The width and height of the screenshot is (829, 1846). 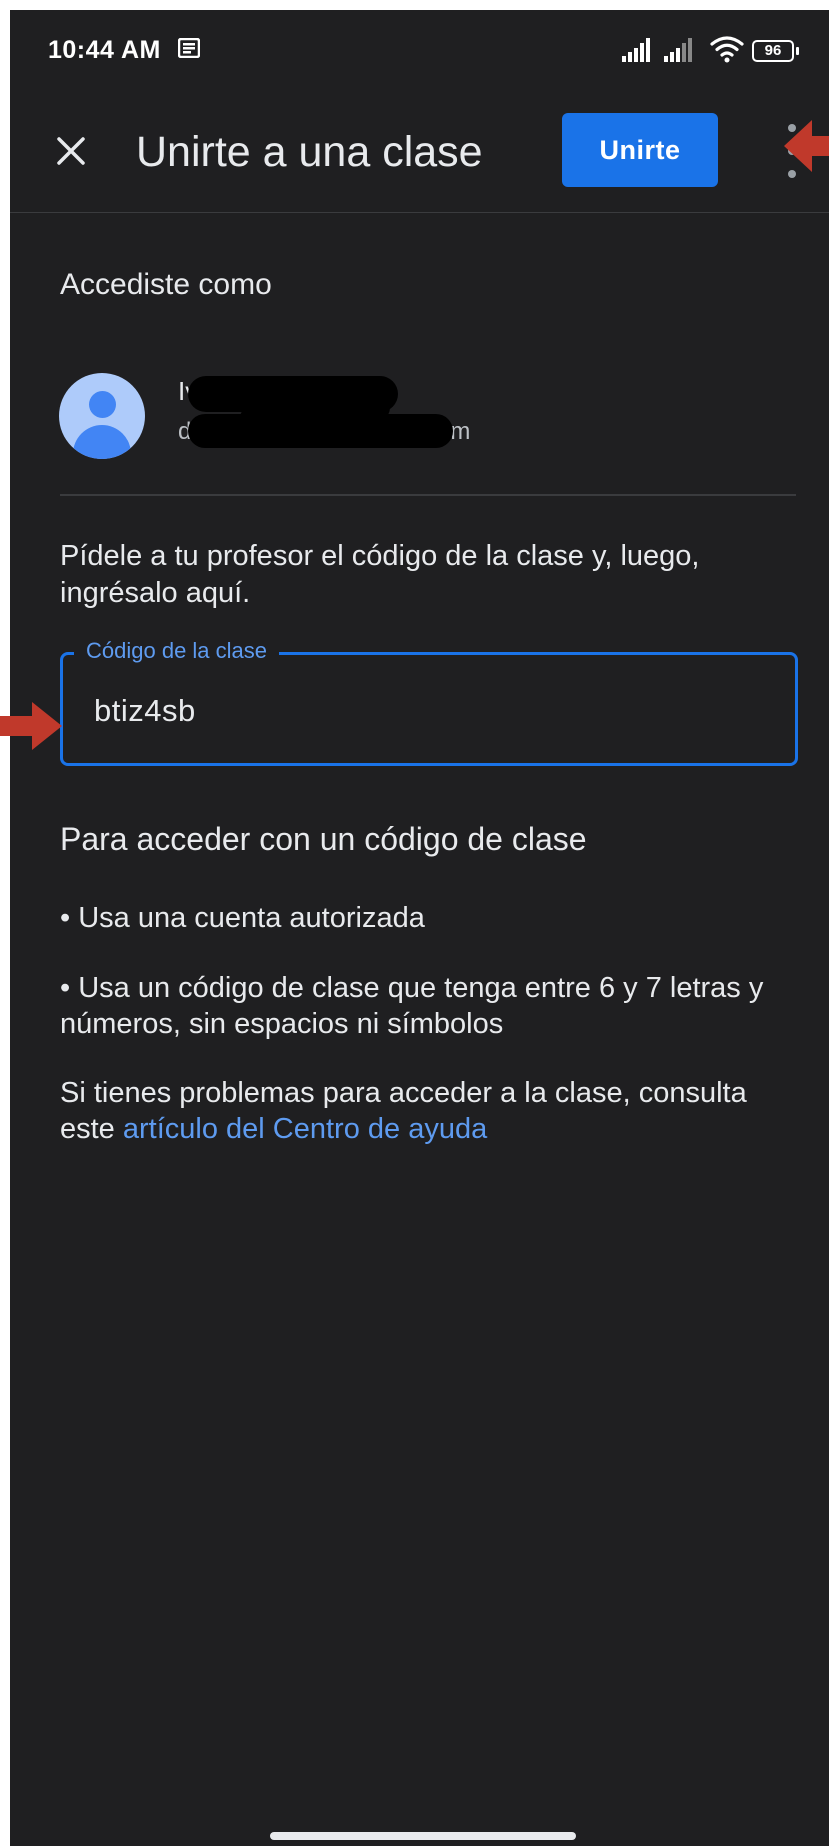 What do you see at coordinates (102, 442) in the screenshot?
I see `avatar-body` at bounding box center [102, 442].